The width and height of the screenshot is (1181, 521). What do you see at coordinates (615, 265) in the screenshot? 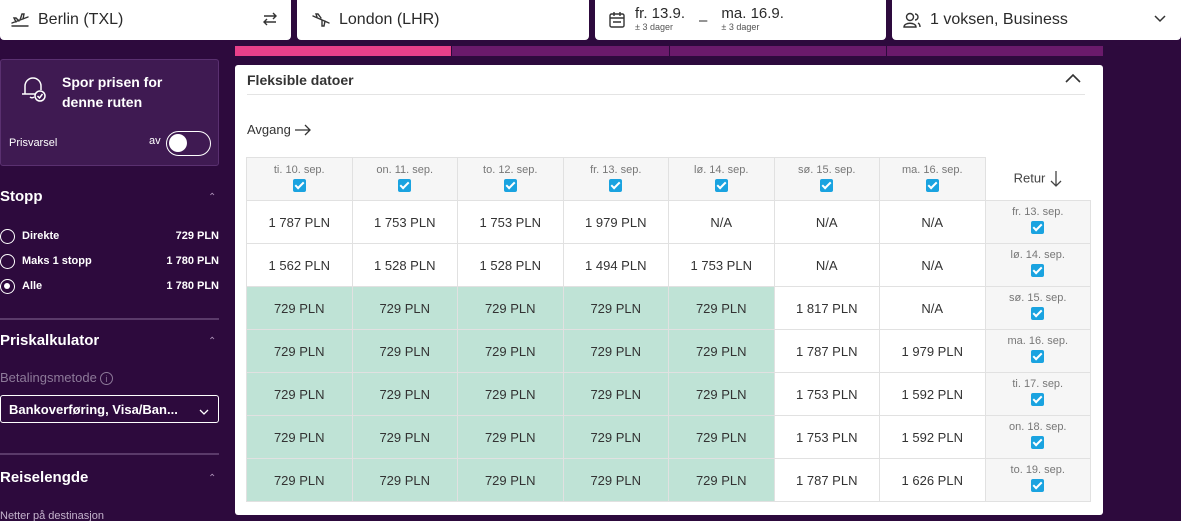
I see `price-cell: 1 494 PLN` at bounding box center [615, 265].